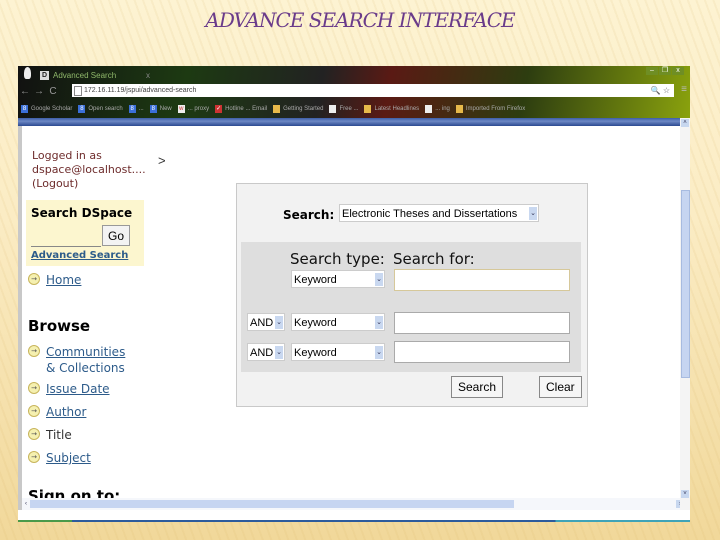  I want to click on vertical-scroll-thumb, so click(685, 284).